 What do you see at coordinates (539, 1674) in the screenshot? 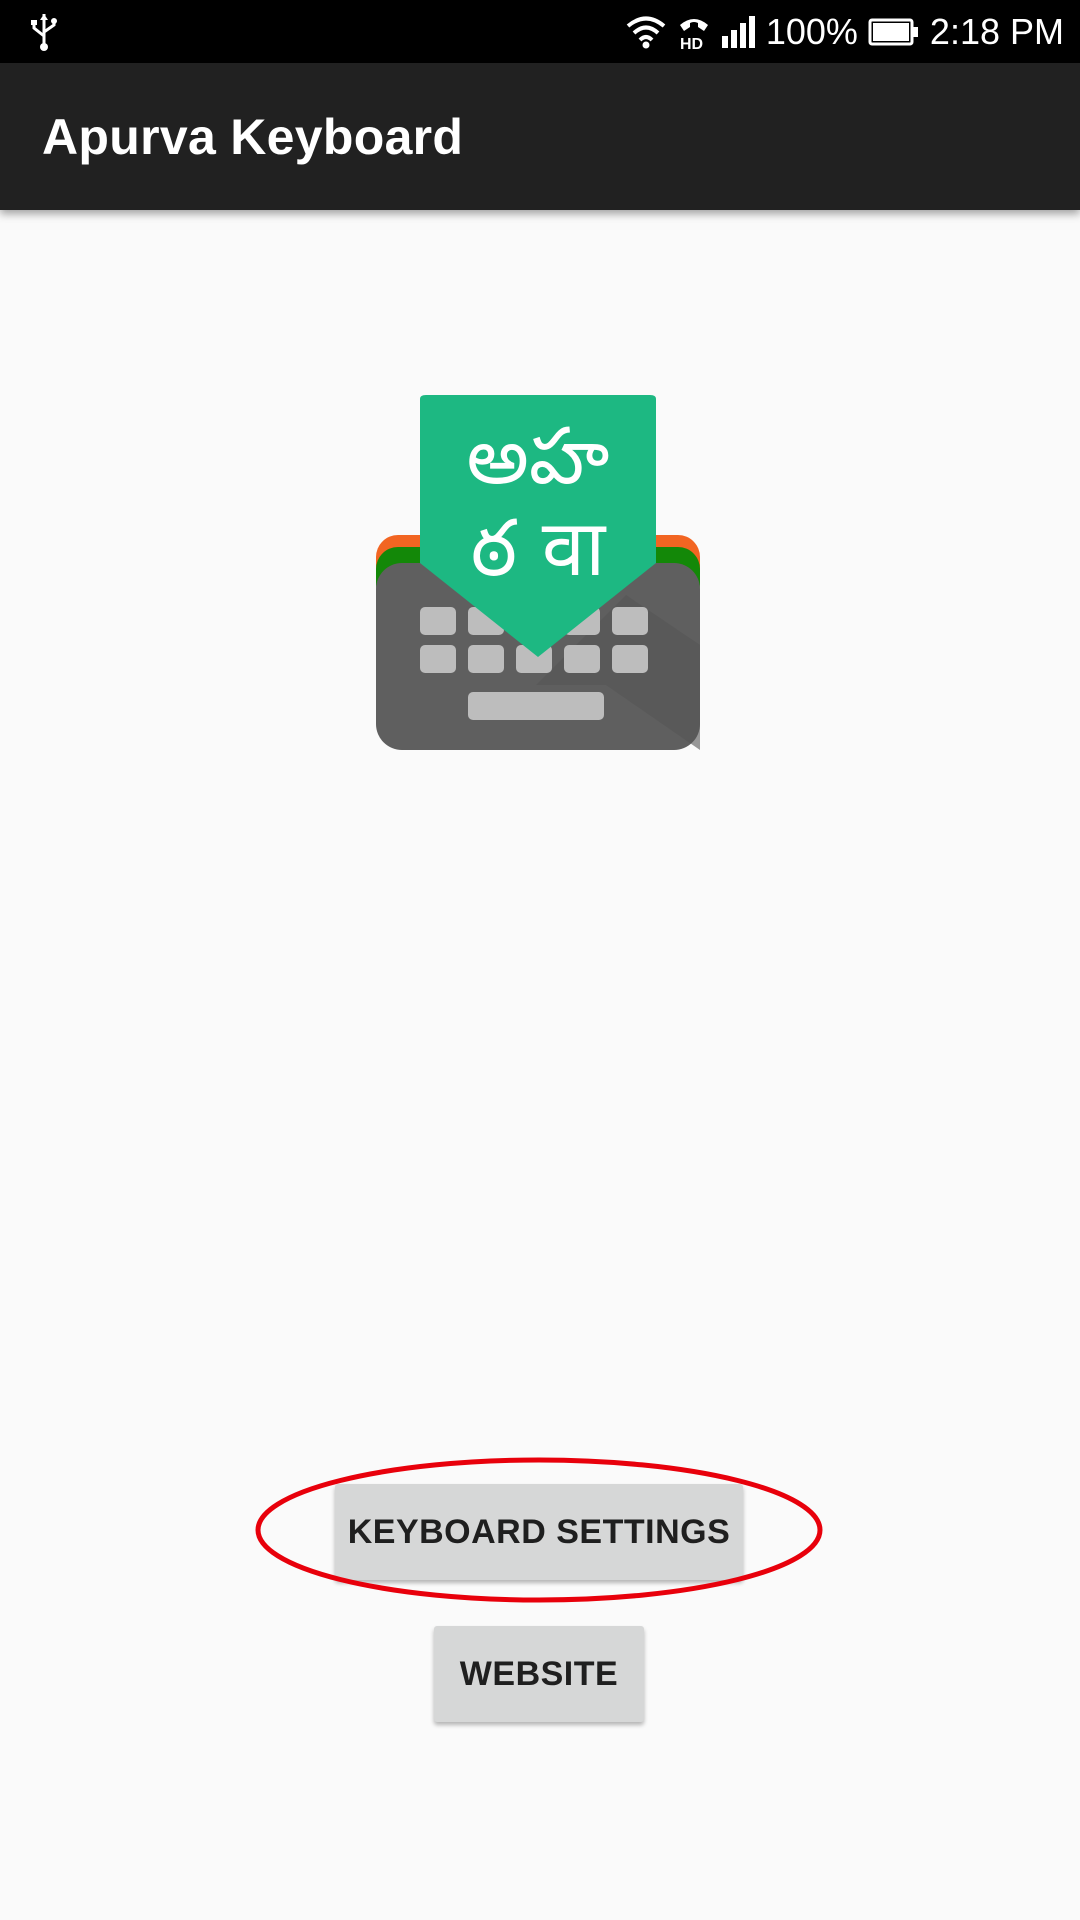
I see `website-button: WEBSITE` at bounding box center [539, 1674].